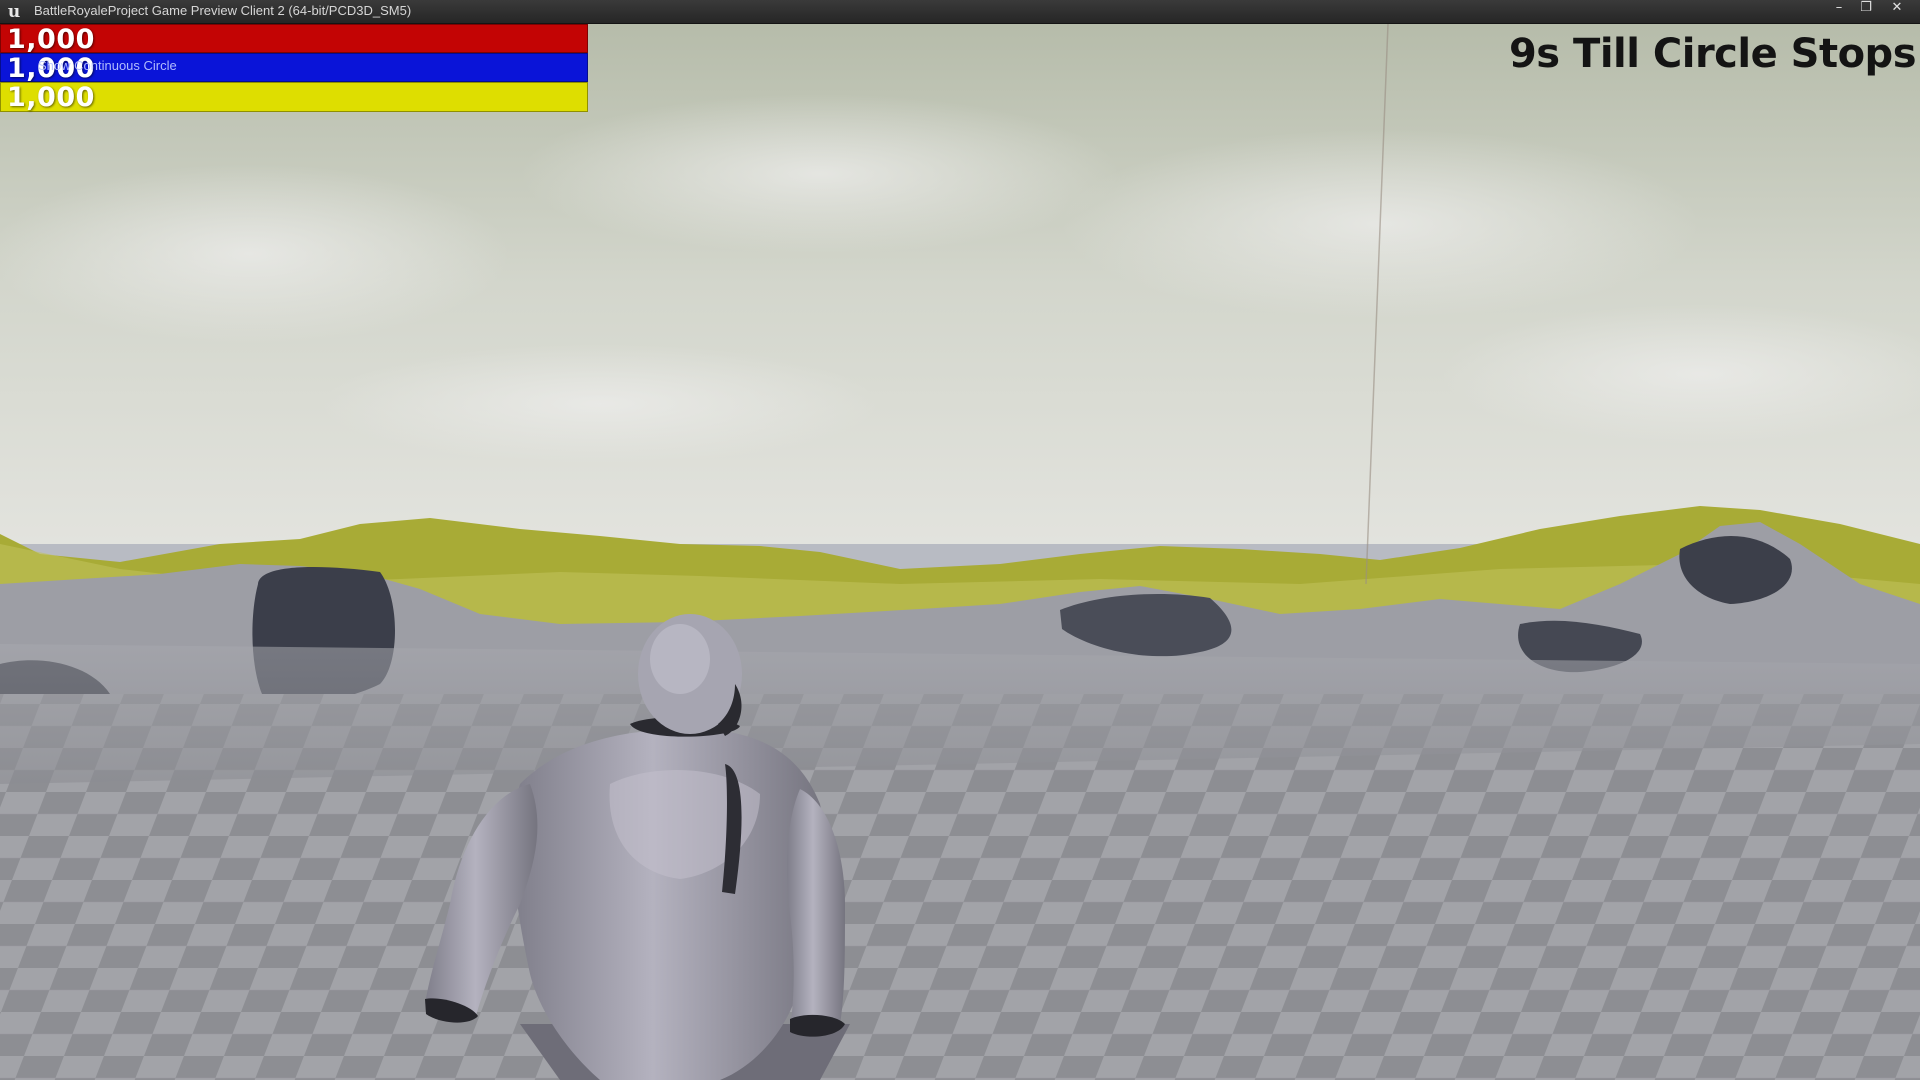 The image size is (1920, 1080). I want to click on close-icon: ✕, so click(1897, 9).